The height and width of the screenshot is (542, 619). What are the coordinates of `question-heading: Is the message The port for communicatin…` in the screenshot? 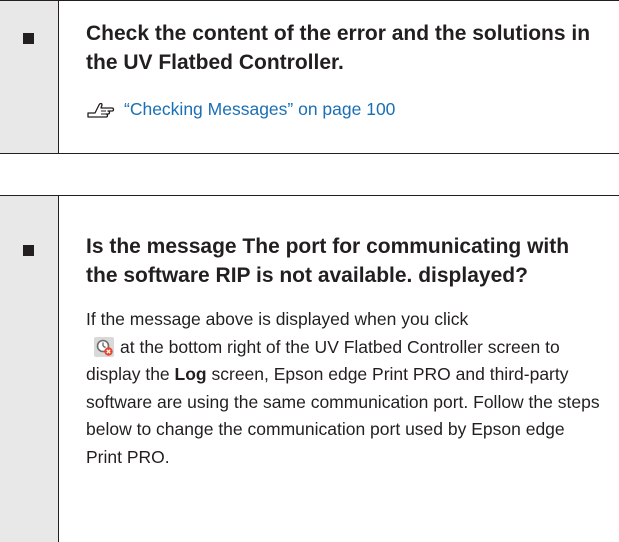 It's located at (328, 261).